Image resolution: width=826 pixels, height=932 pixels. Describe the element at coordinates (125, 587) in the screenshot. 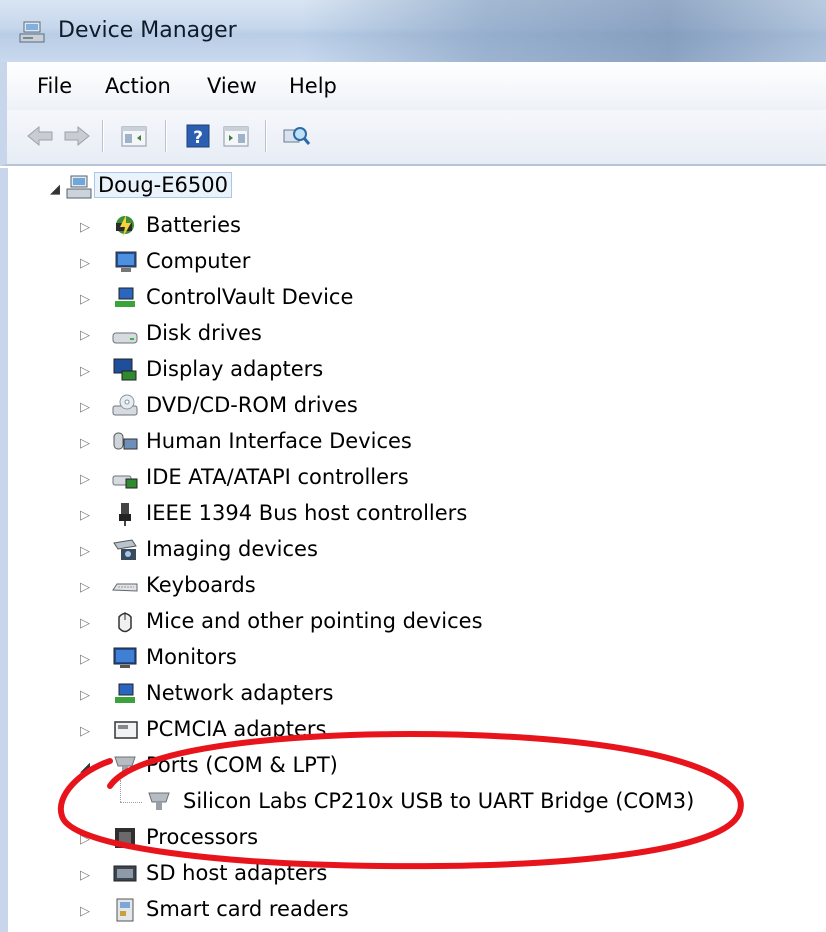

I see `keyboard-icon` at that location.